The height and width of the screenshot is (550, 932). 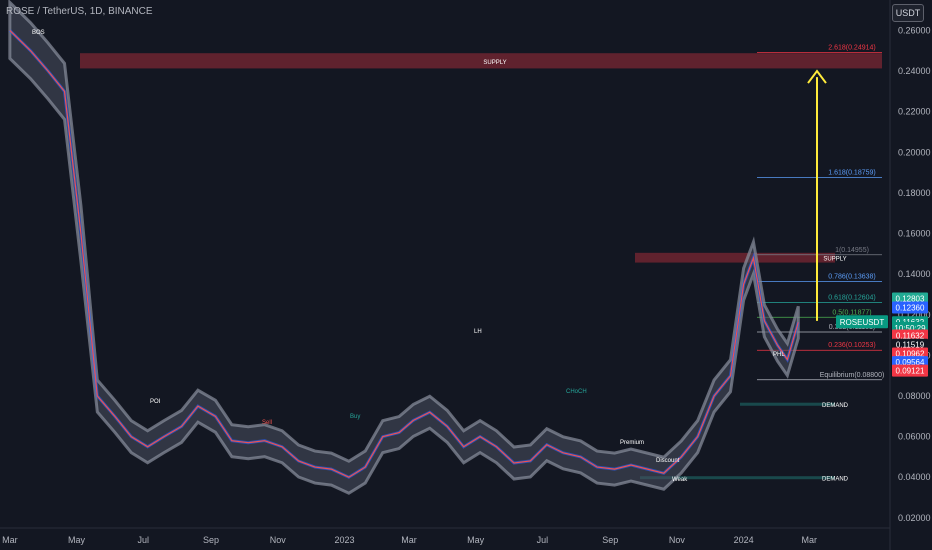 What do you see at coordinates (914, 518) in the screenshot?
I see `y-tick-label: 0.02000` at bounding box center [914, 518].